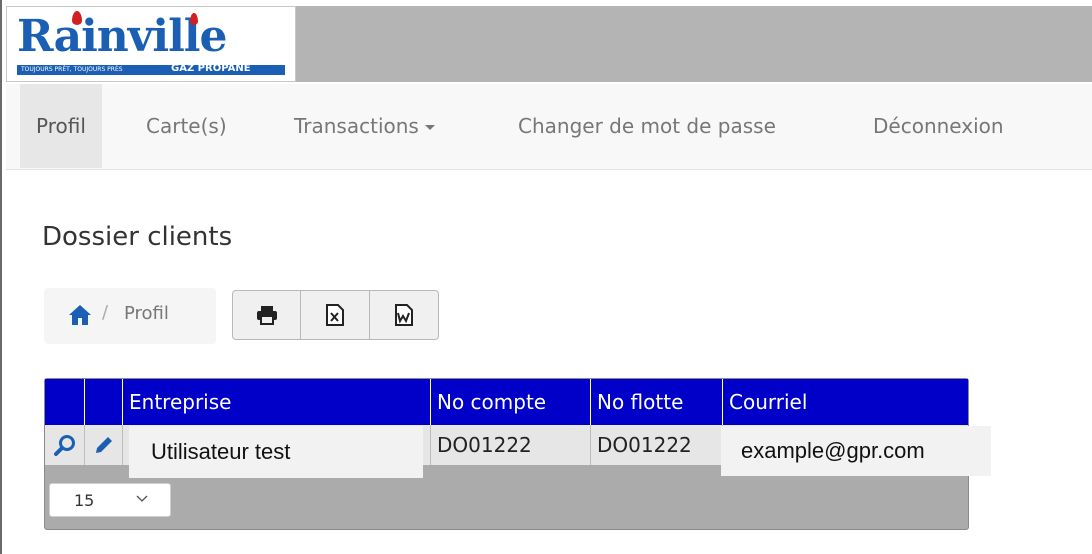  What do you see at coordinates (657, 445) in the screenshot?
I see `cell-no-flotte: DO01222` at bounding box center [657, 445].